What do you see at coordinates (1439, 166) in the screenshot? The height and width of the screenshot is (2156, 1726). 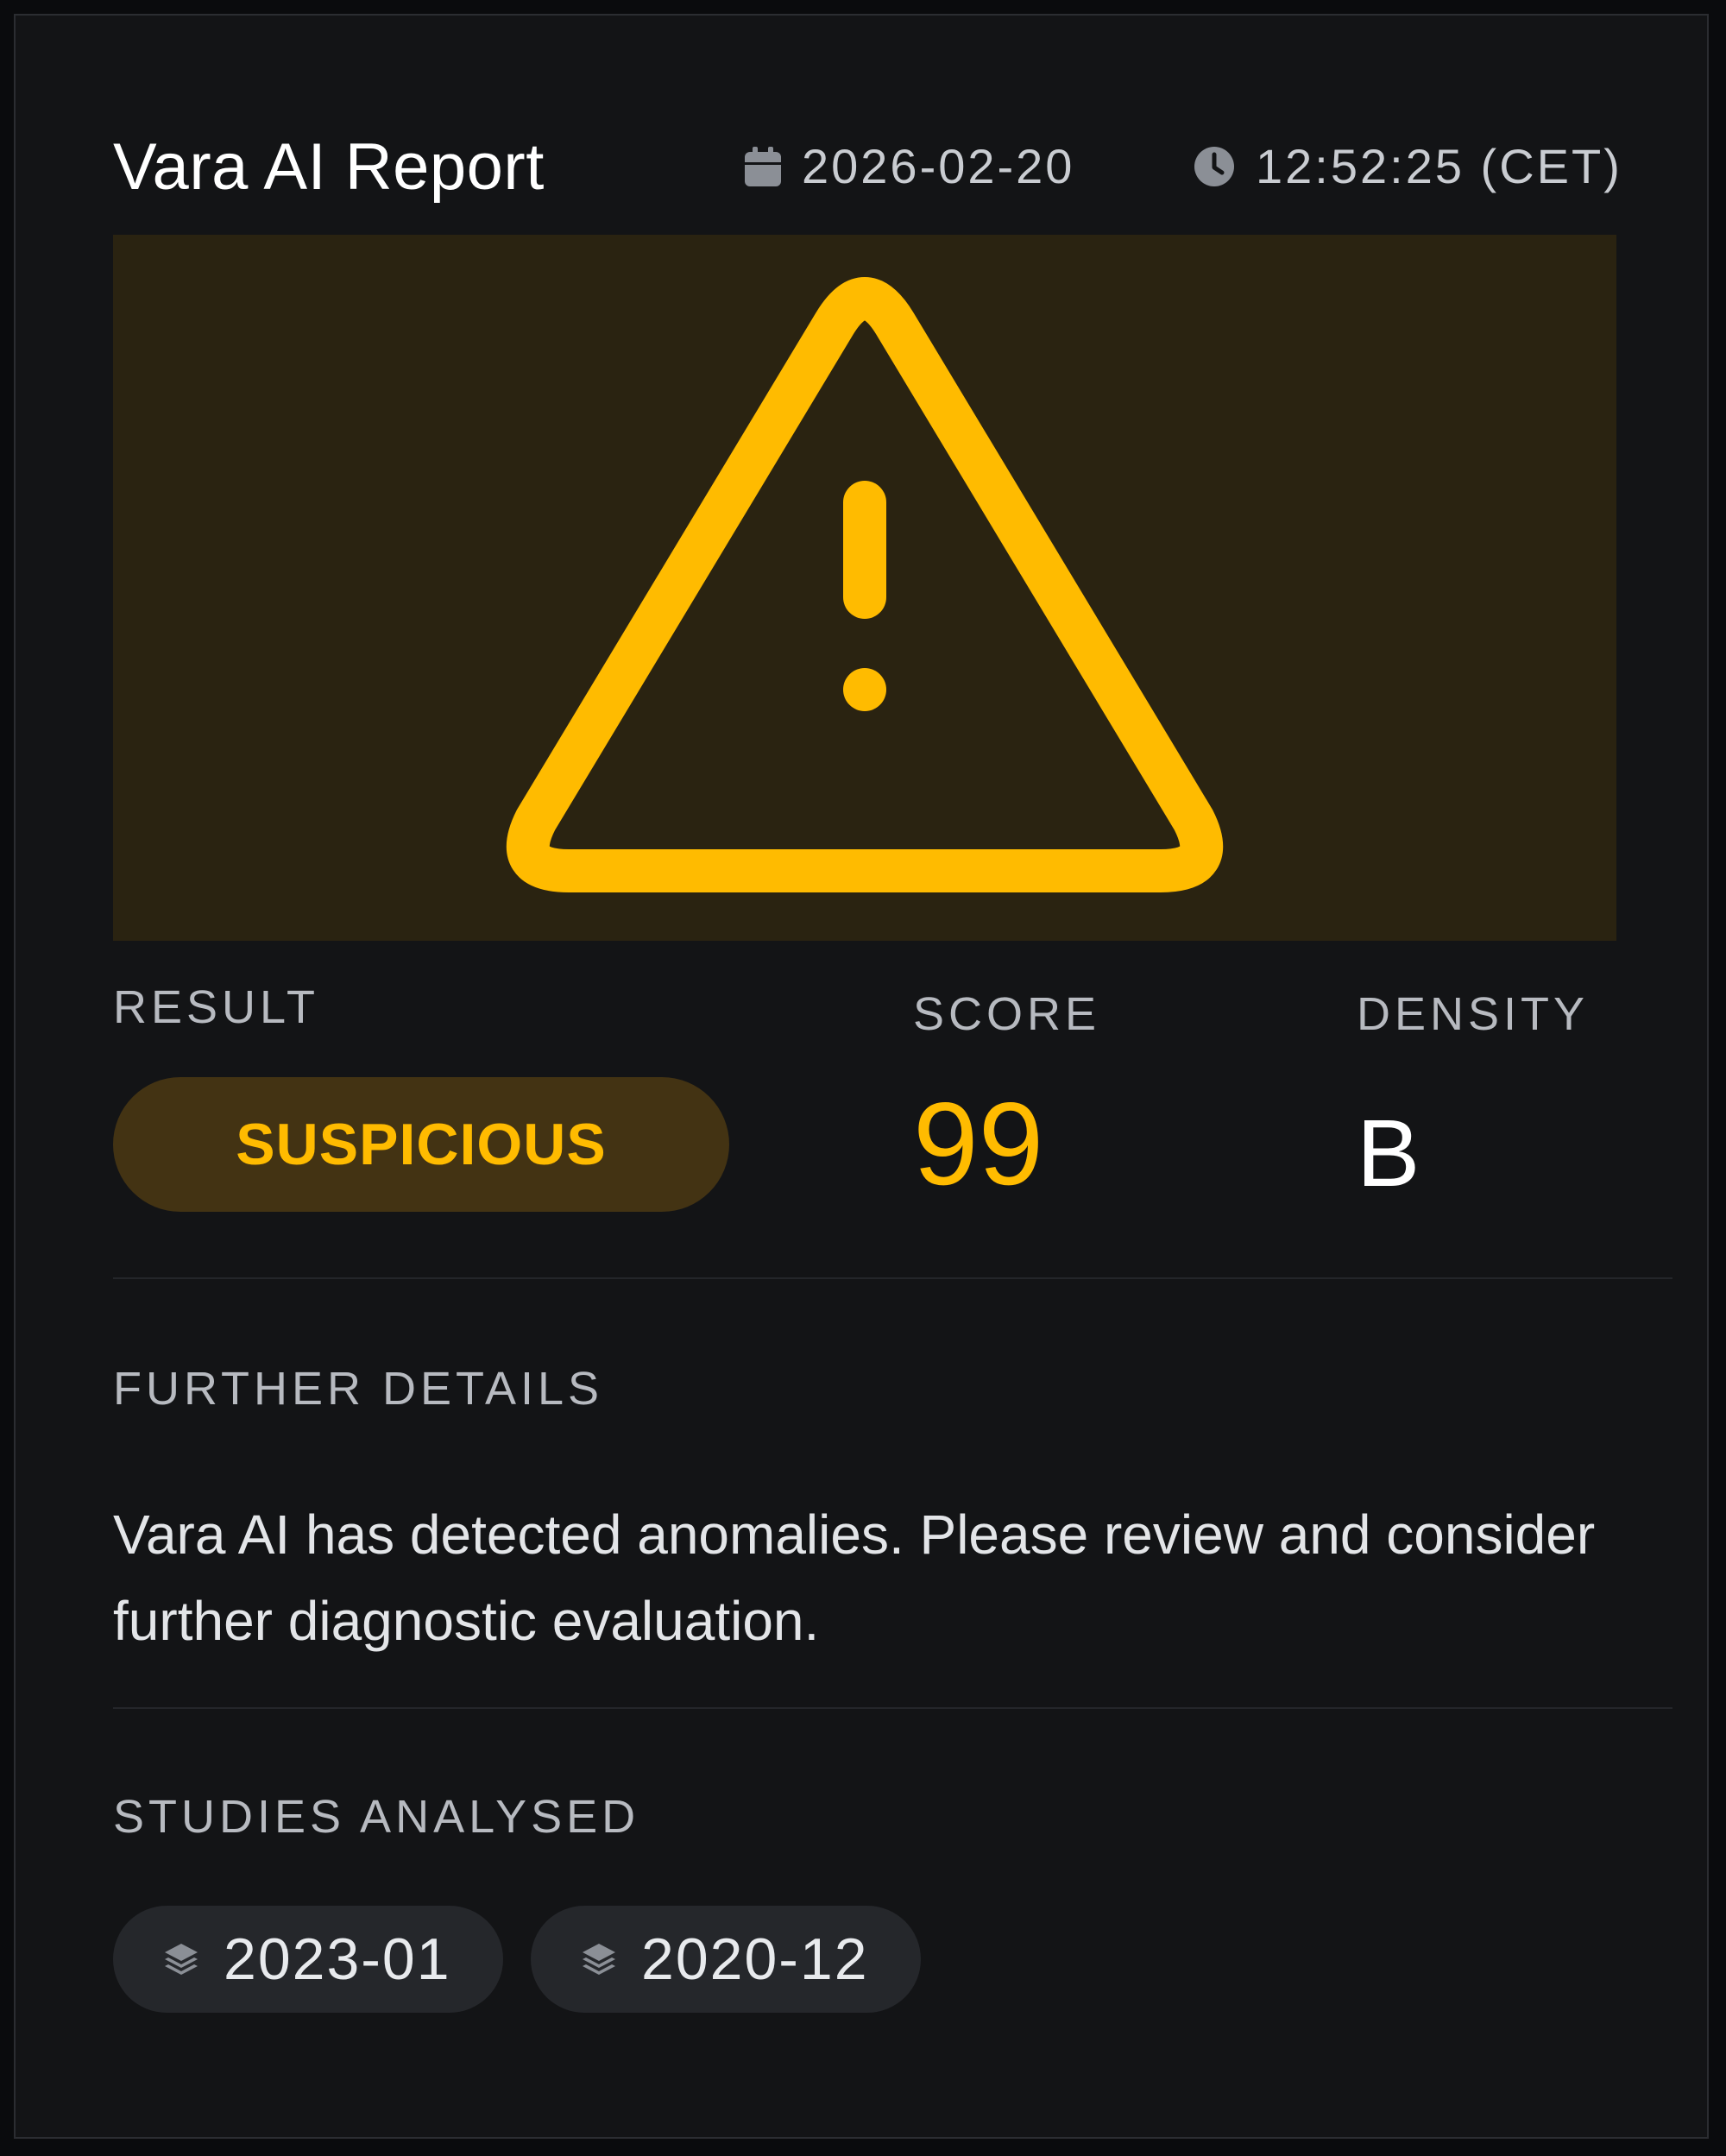 I see `report-time-value: 12:52:25 (CET)` at bounding box center [1439, 166].